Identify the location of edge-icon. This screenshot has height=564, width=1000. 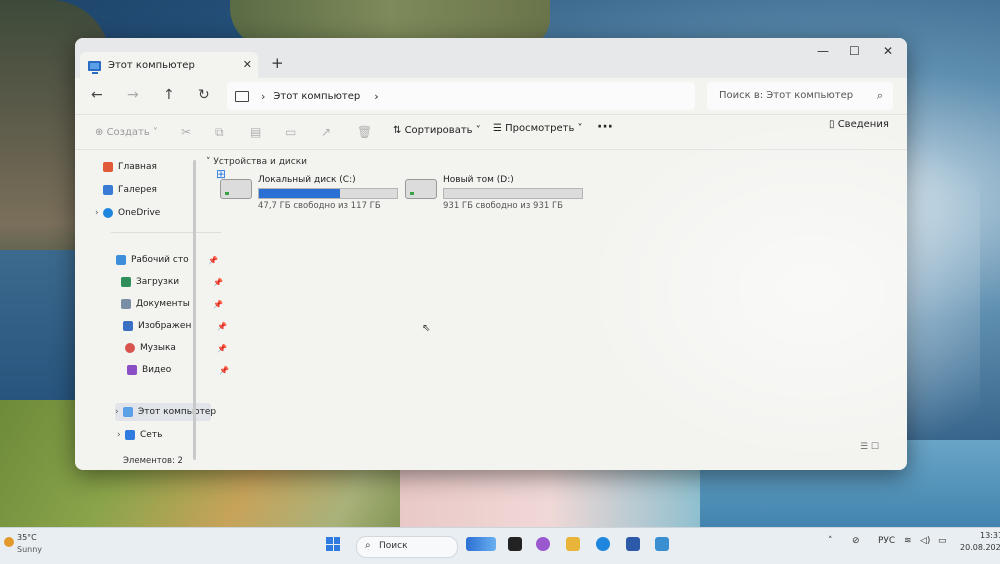
(603, 544).